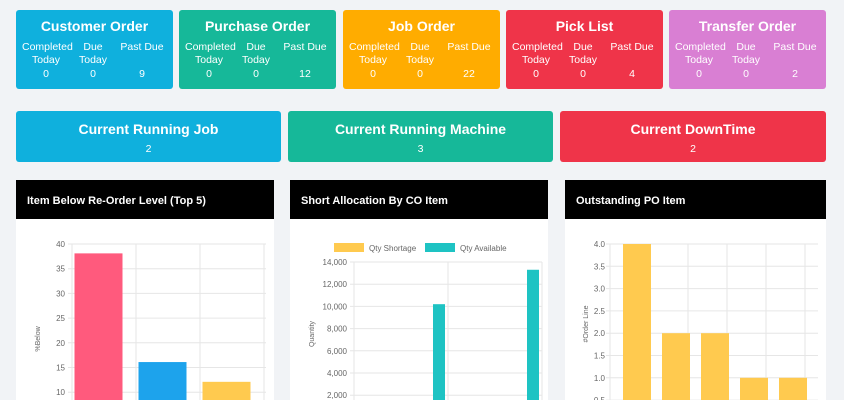 This screenshot has width=844, height=400. Describe the element at coordinates (145, 199) in the screenshot. I see `chart-title: Item Below Re-Order Level (Top 5)` at that location.